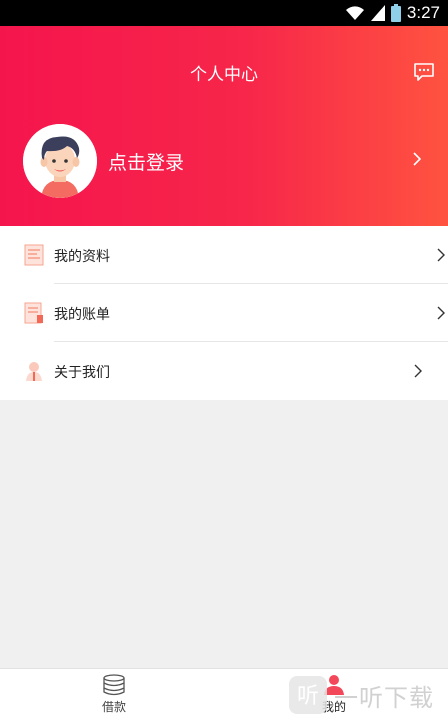  What do you see at coordinates (224, 371) in the screenshot?
I see `menu-item-about: 关于我们` at bounding box center [224, 371].